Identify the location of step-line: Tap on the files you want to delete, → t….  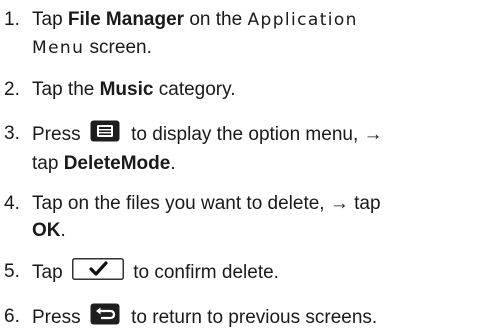
(252, 203).